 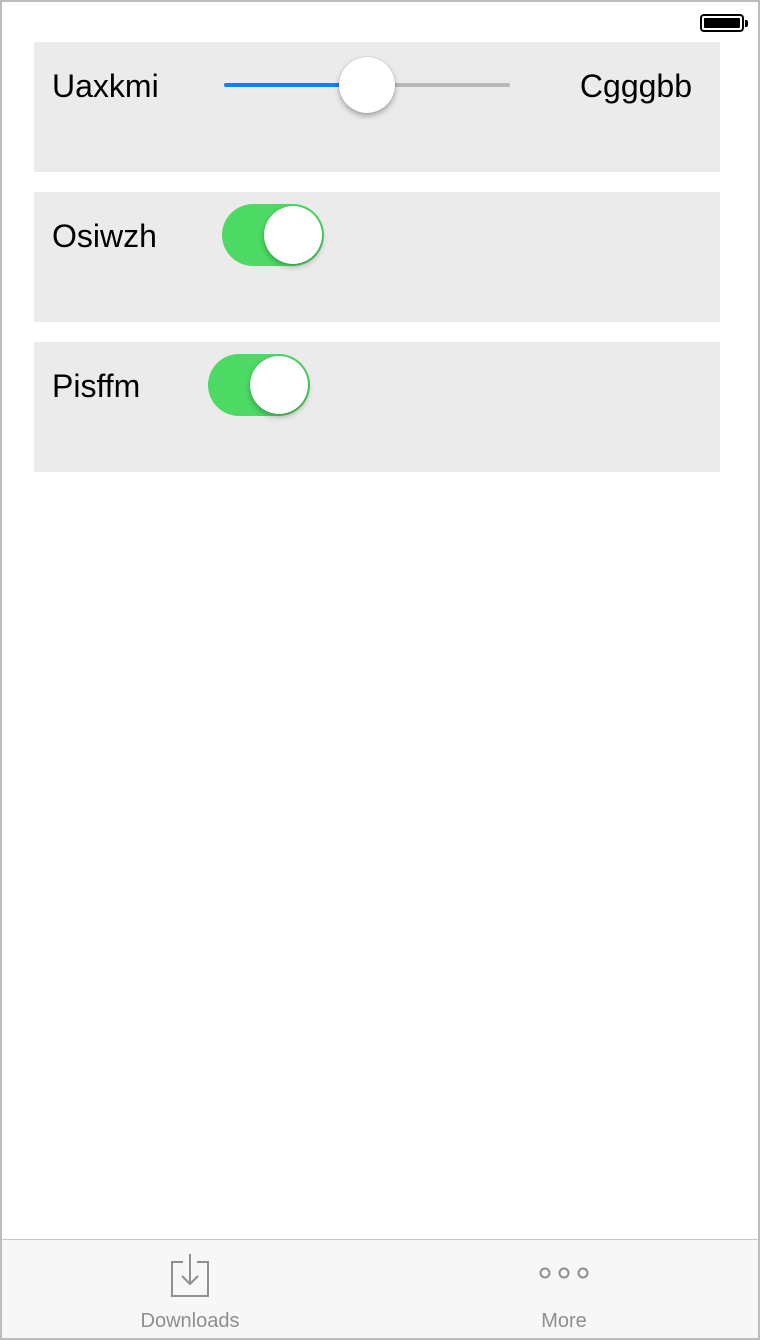 I want to click on tab-more: More, so click(x=564, y=1289).